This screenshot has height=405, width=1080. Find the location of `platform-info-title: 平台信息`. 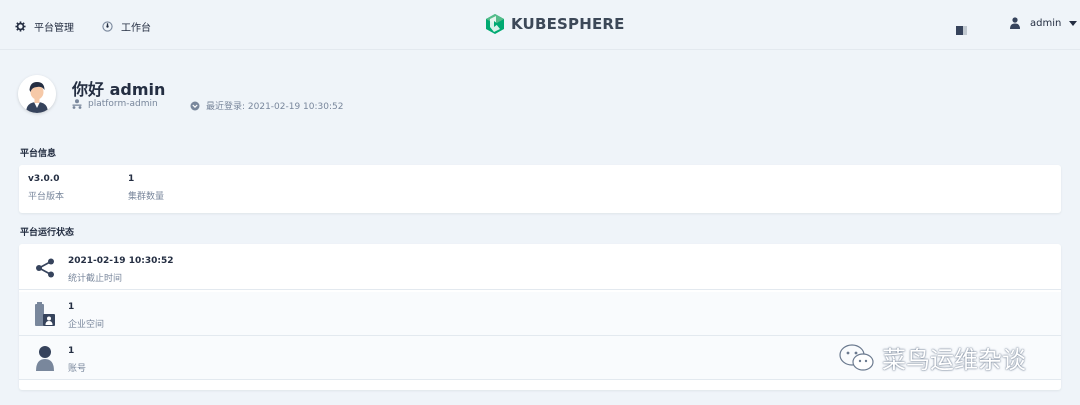

platform-info-title: 平台信息 is located at coordinates (38, 154).